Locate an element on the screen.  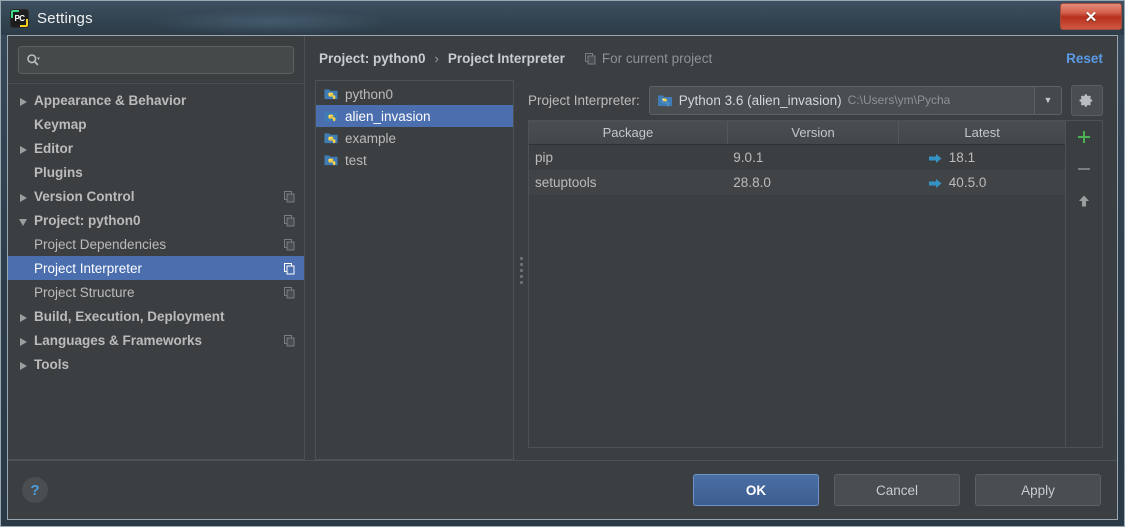
table-body: pip 9.0.1 18.1 setuptools 28.8.0 40.5.0 is located at coordinates (797, 170).